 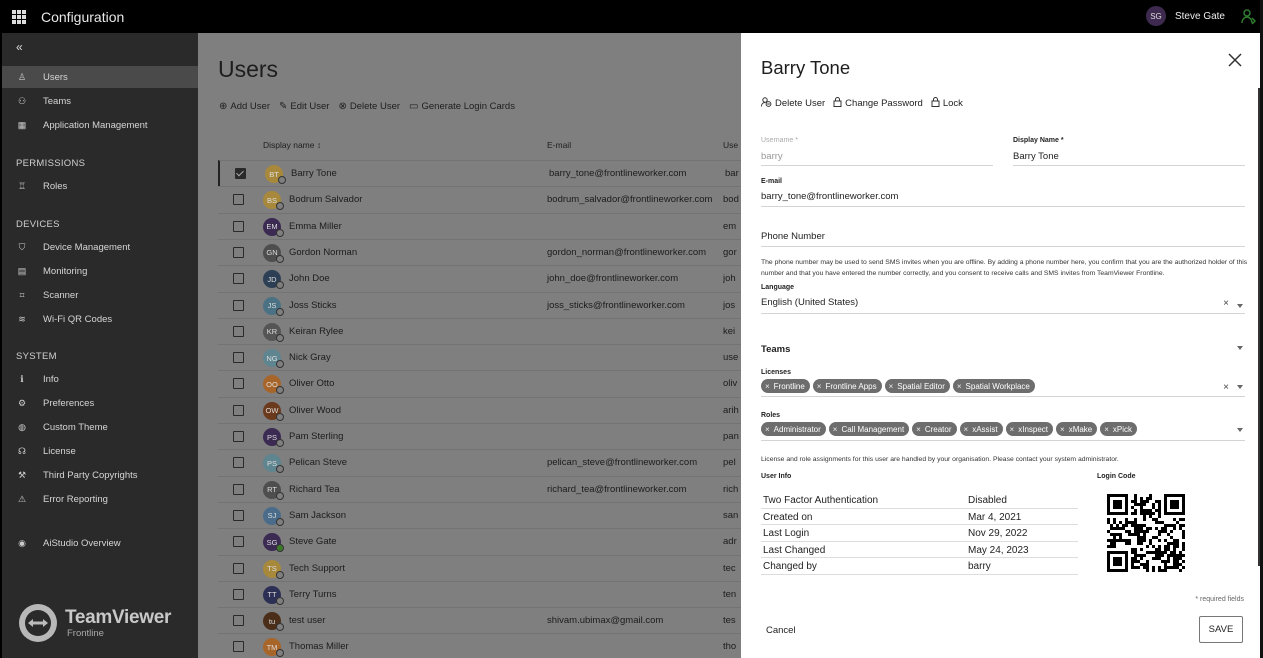 What do you see at coordinates (878, 103) in the screenshot?
I see `change-password-button: Change Password` at bounding box center [878, 103].